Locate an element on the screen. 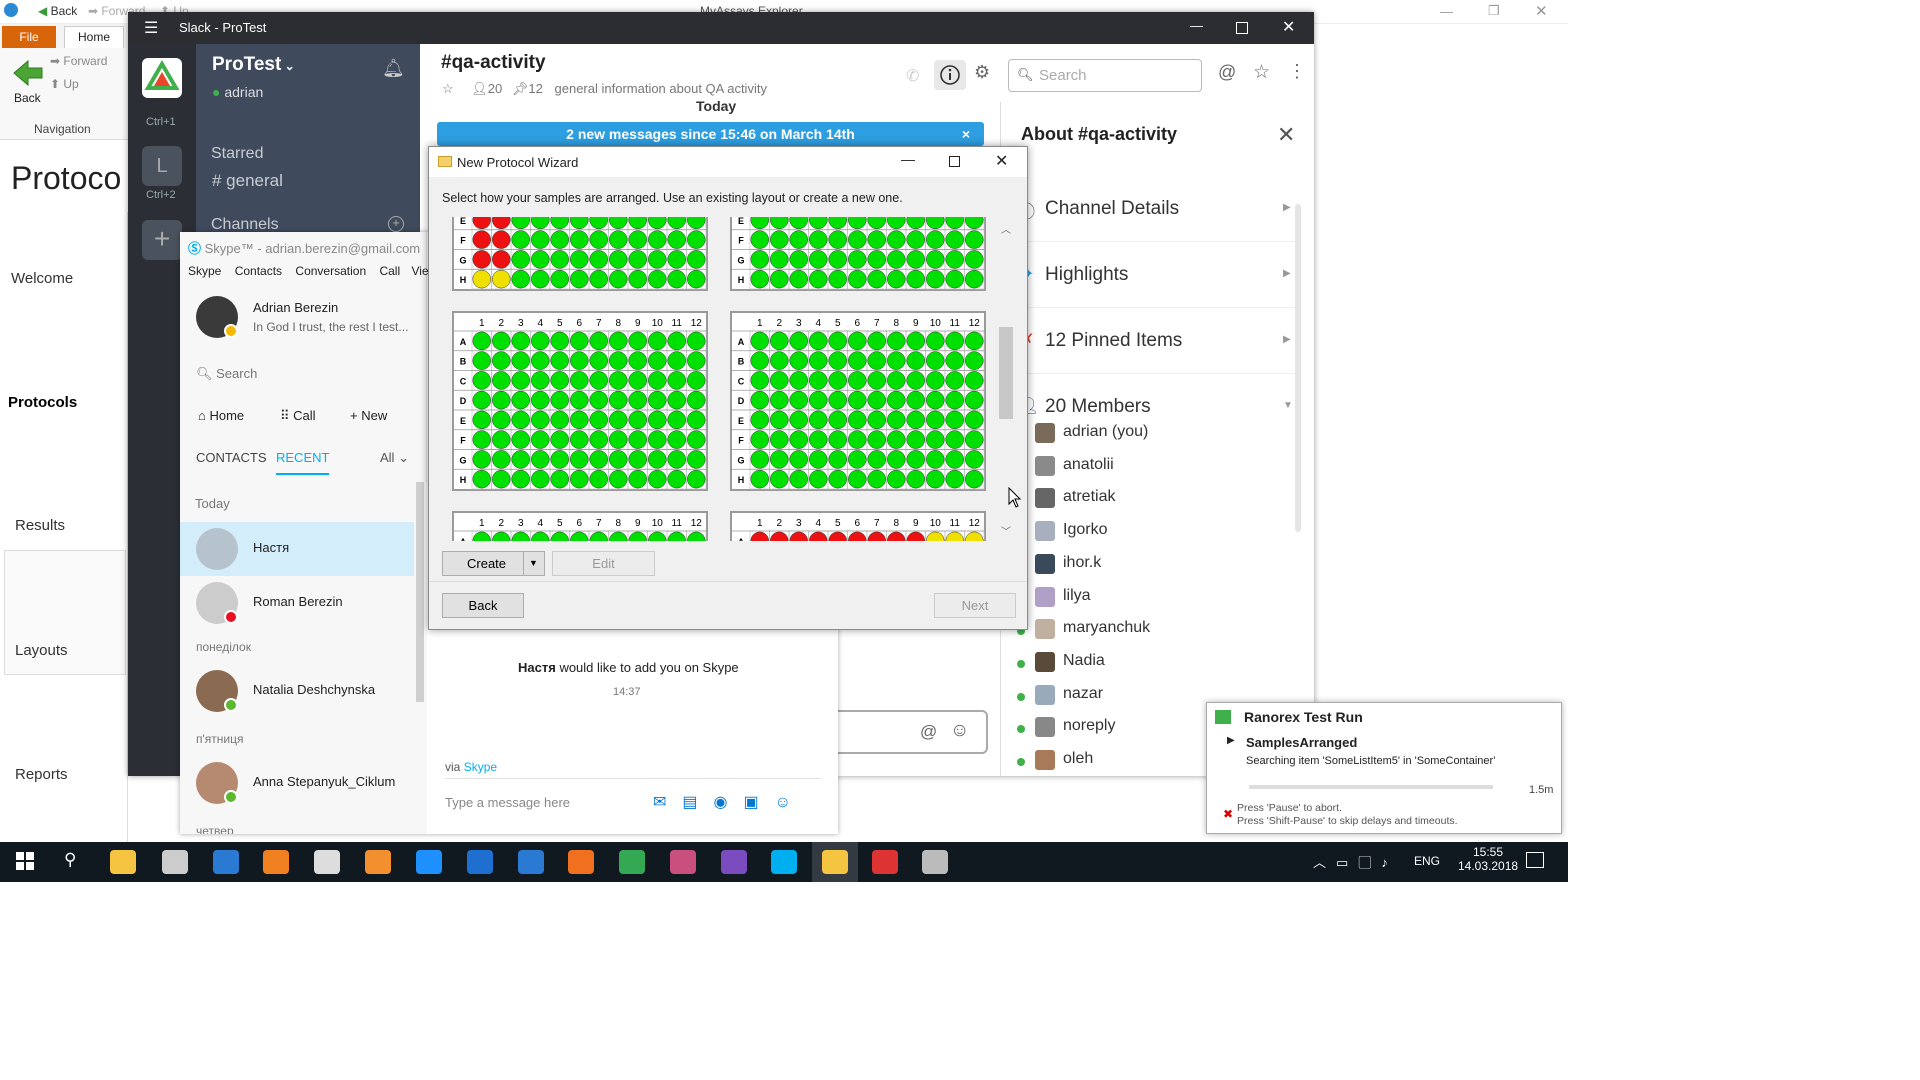 The width and height of the screenshot is (1920, 1080). scroll-up-icon: ︿ is located at coordinates (1006, 228).